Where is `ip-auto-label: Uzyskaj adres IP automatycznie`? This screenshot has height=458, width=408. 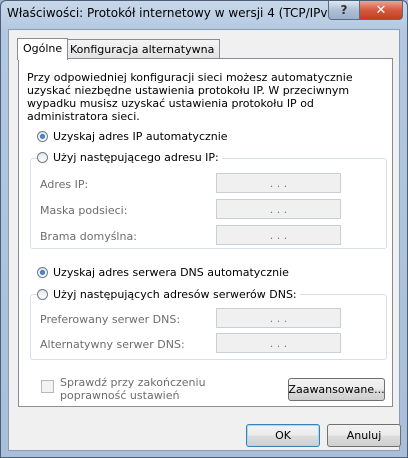 ip-auto-label: Uzyskaj adres IP automatycznie is located at coordinates (140, 136).